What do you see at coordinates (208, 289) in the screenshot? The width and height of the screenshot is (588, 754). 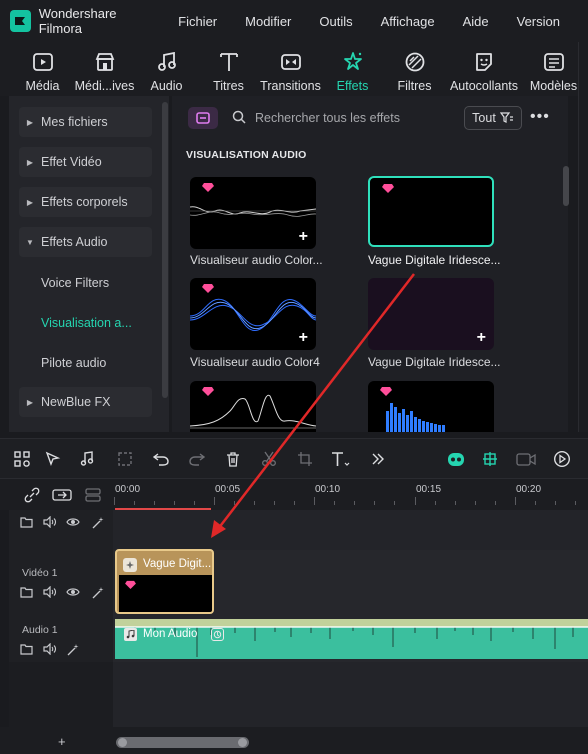 I see `premium-gem-icon` at bounding box center [208, 289].